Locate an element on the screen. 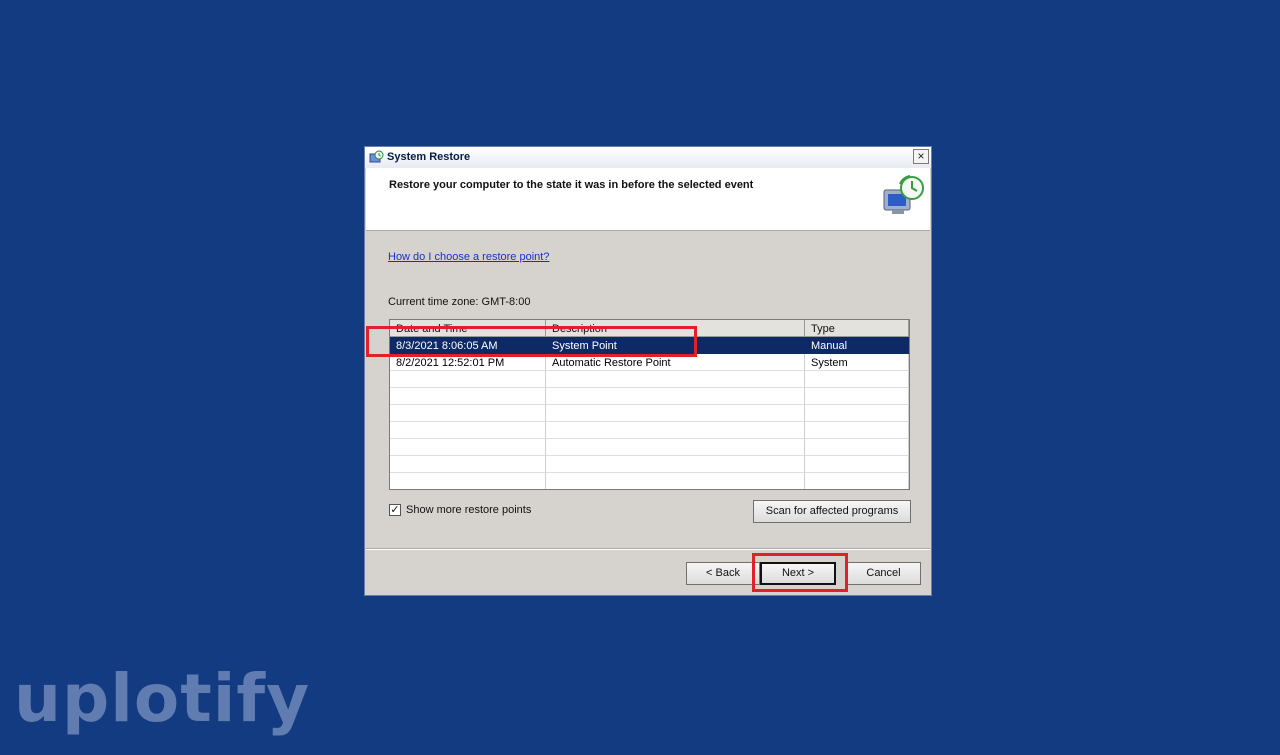 This screenshot has height=755, width=1280. watermark-logo: uplotify is located at coordinates (162, 698).